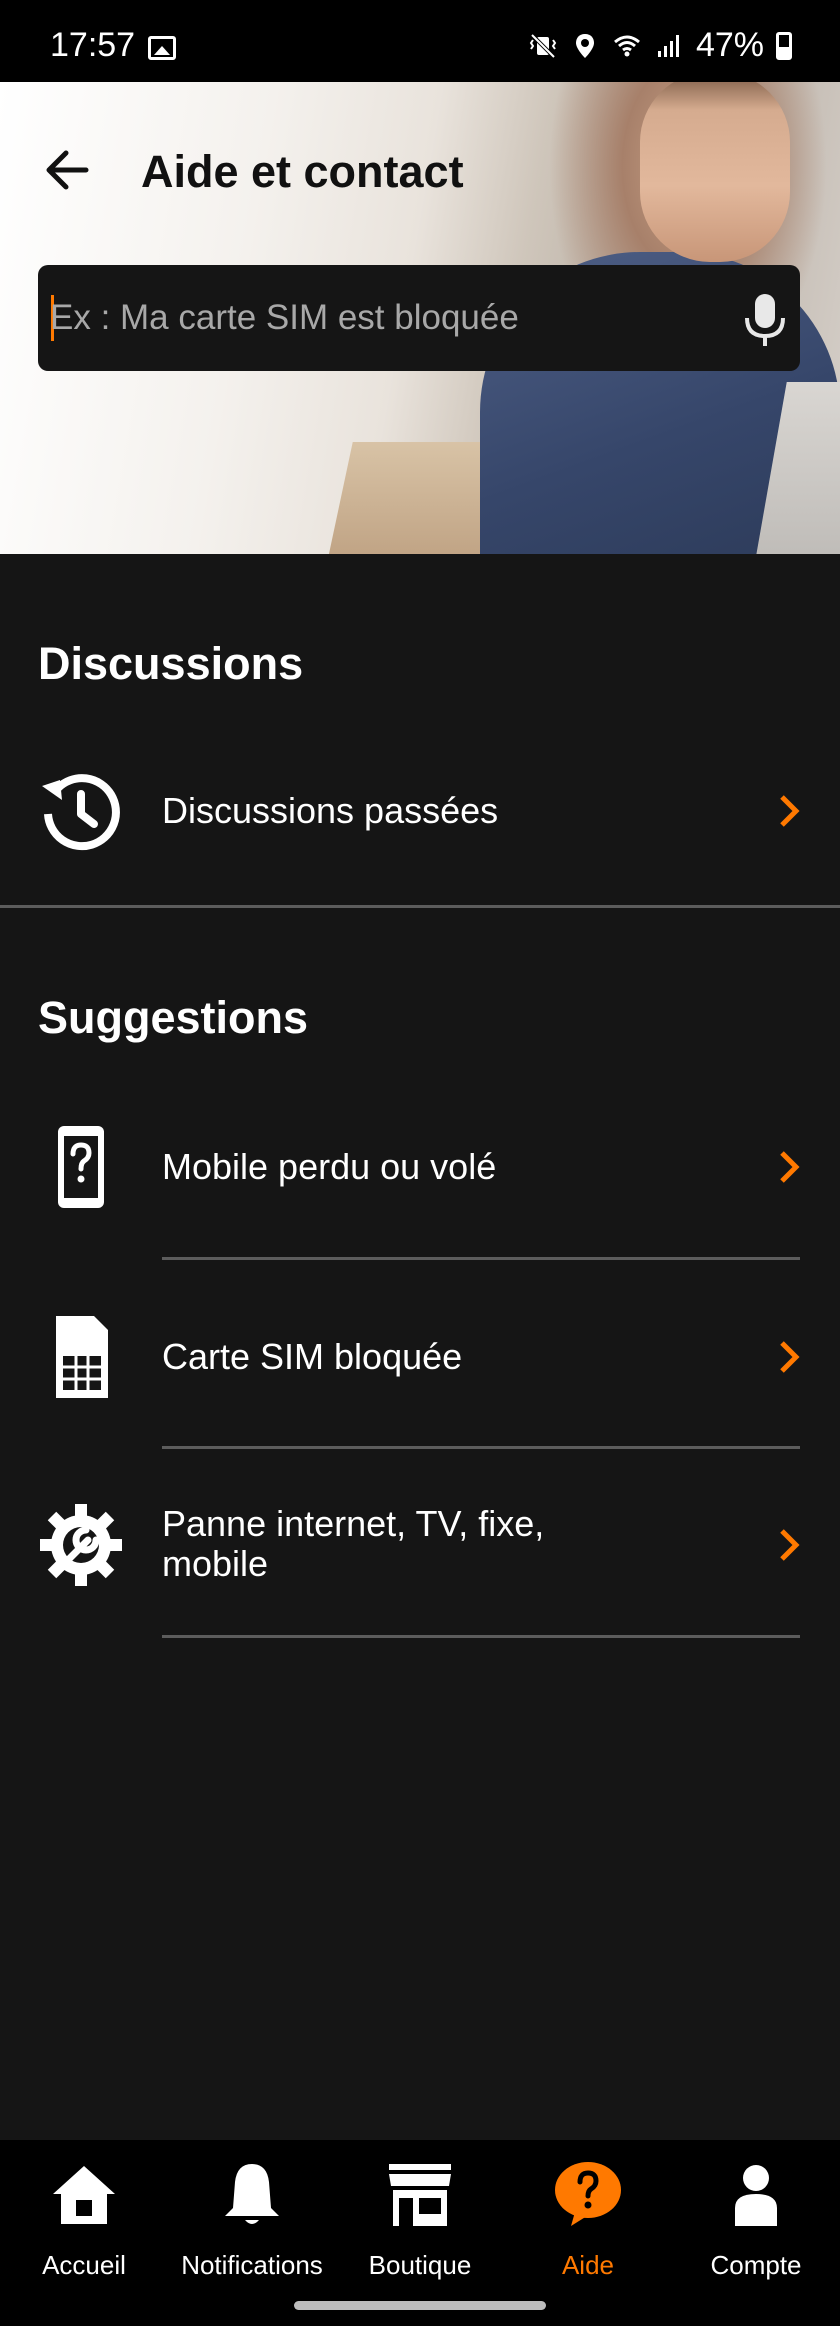 This screenshot has width=840, height=2326. I want to click on search-input, so click(390, 318).